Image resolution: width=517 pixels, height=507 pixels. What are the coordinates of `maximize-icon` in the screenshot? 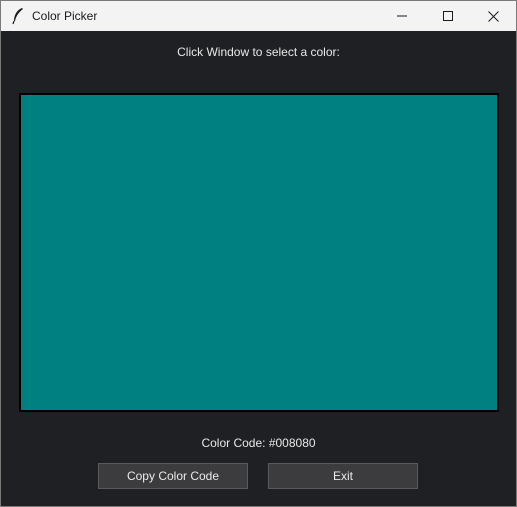 It's located at (448, 16).